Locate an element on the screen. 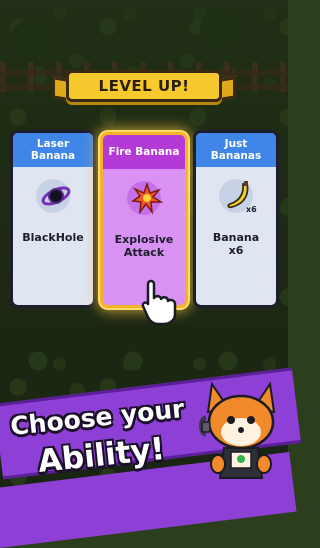 Image resolution: width=320 pixels, height=548 pixels. ability-name: Explosive Attack is located at coordinates (144, 246).